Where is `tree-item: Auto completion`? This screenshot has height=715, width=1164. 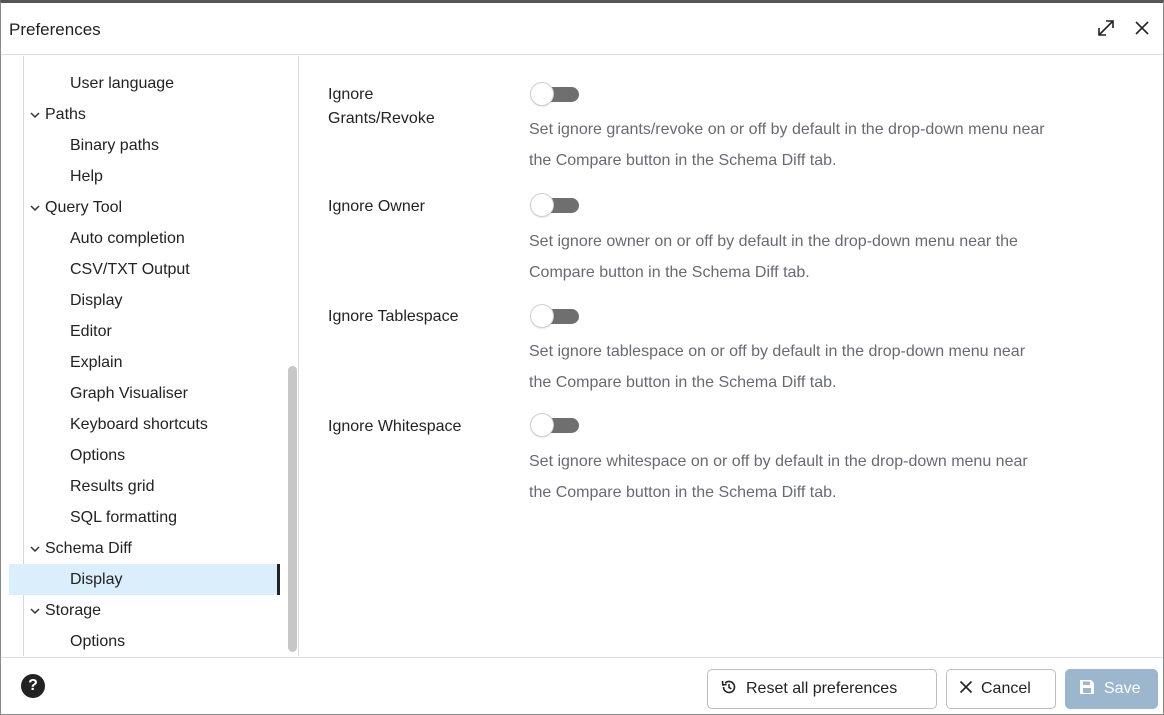 tree-item: Auto completion is located at coordinates (144, 238).